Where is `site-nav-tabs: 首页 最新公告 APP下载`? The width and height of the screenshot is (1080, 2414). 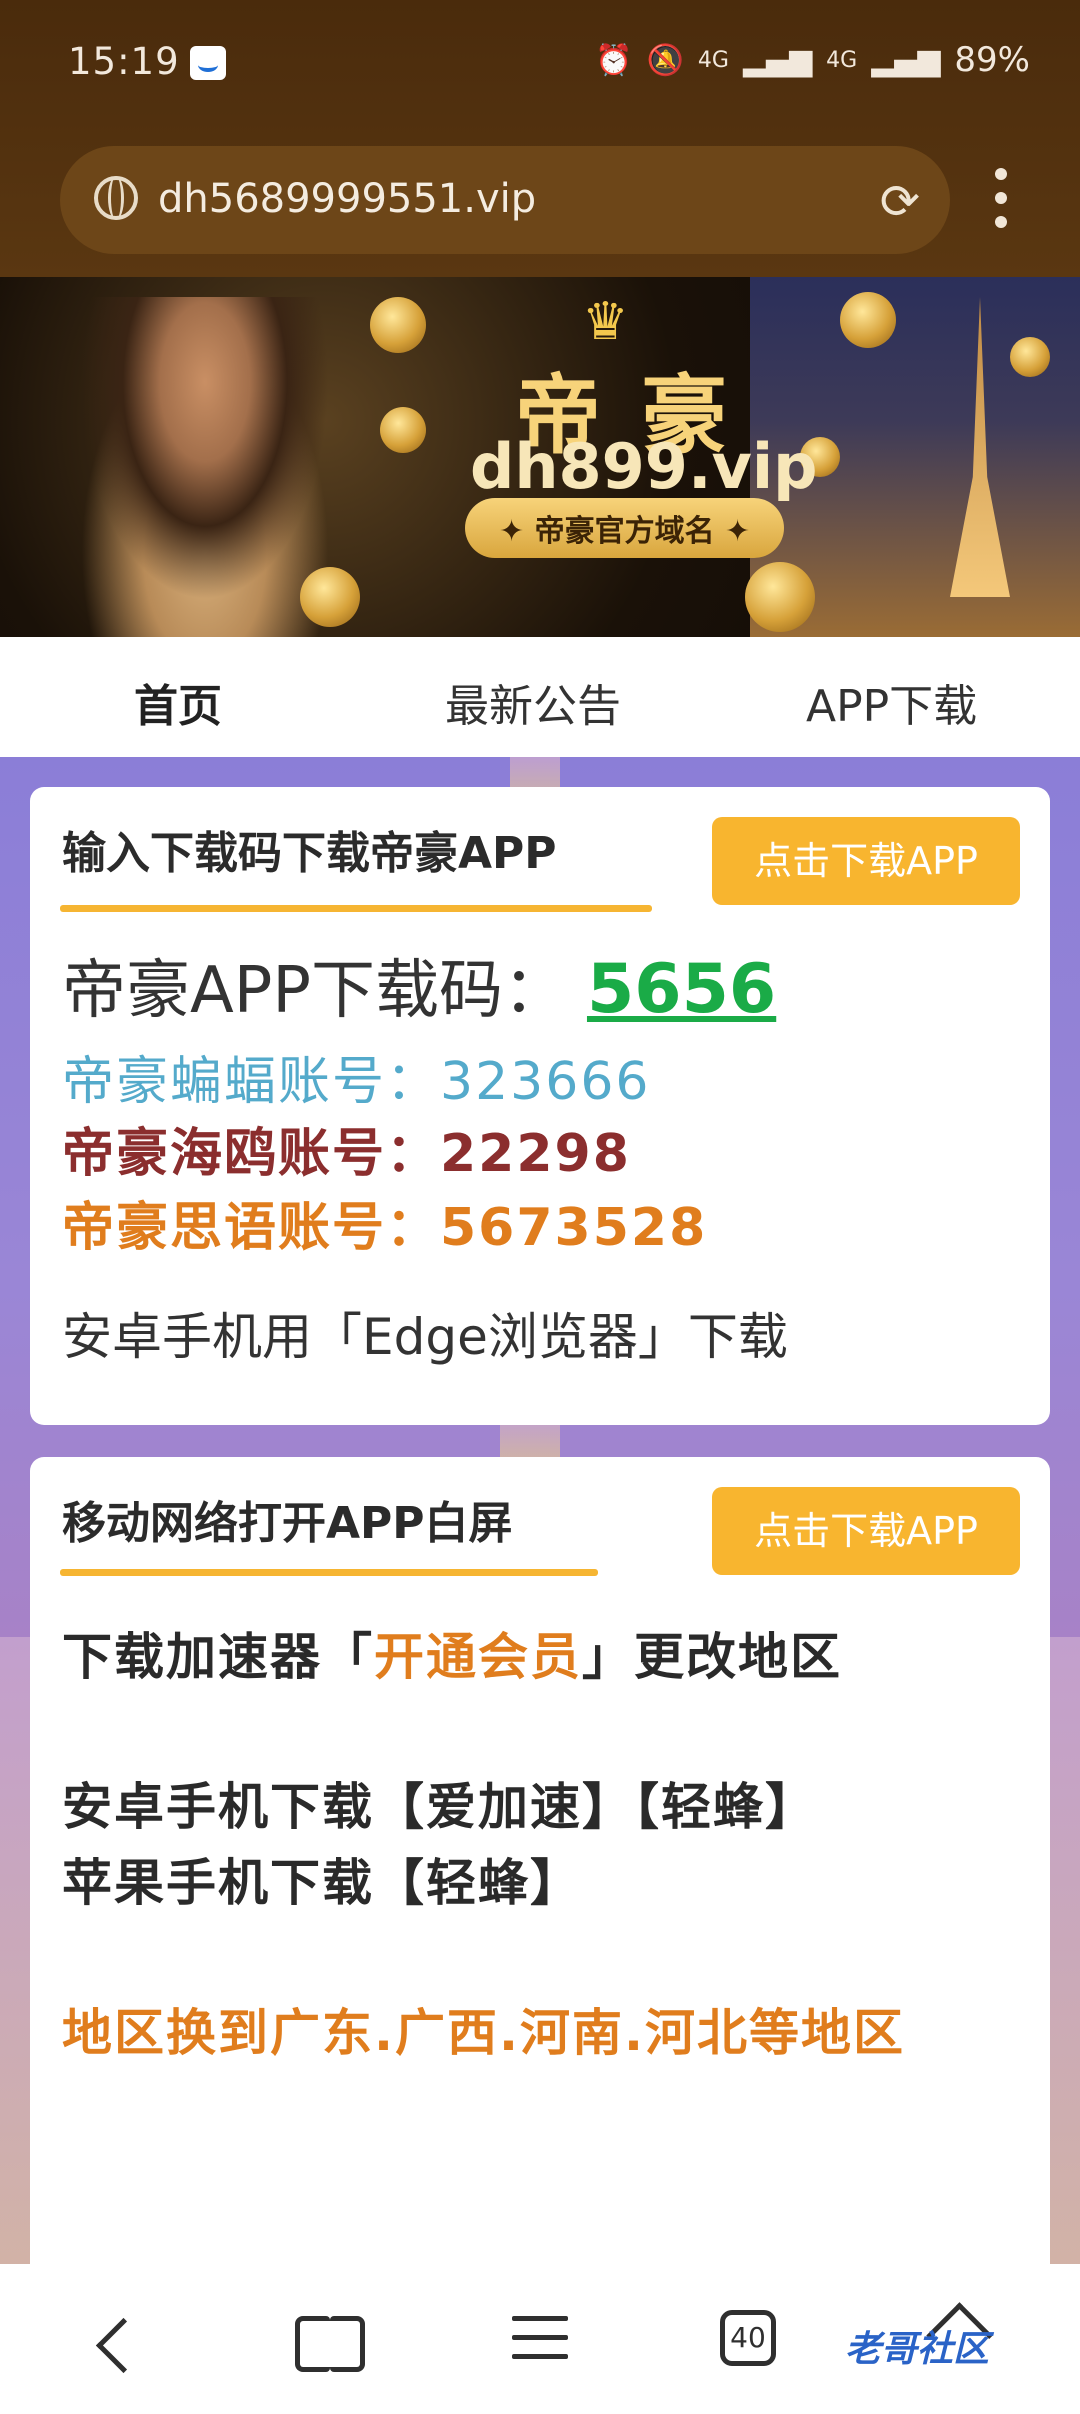
site-nav-tabs: 首页 最新公告 APP下载 is located at coordinates (540, 697).